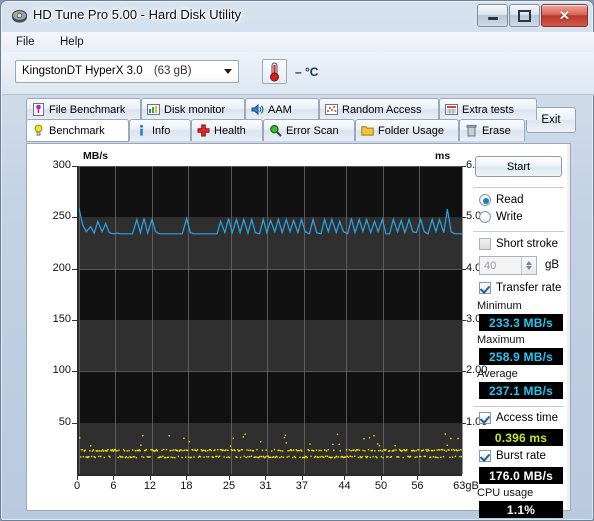  I want to click on access-time-label: Access time, so click(527, 418).